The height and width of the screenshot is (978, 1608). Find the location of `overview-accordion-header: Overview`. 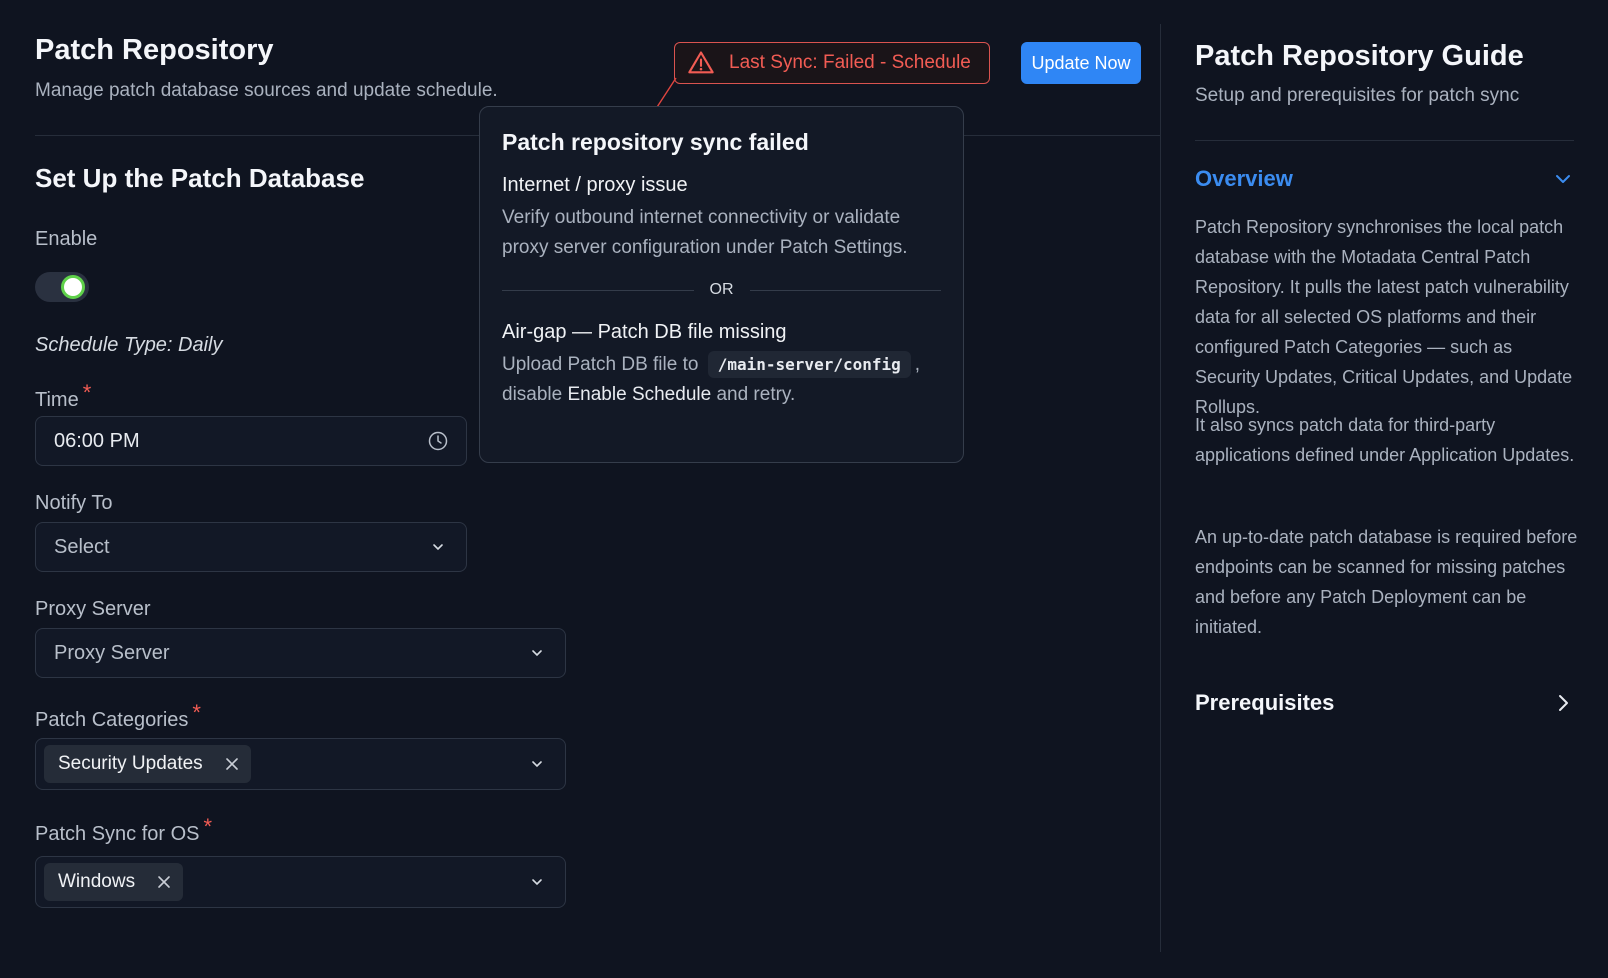

overview-accordion-header: Overview is located at coordinates (1384, 179).